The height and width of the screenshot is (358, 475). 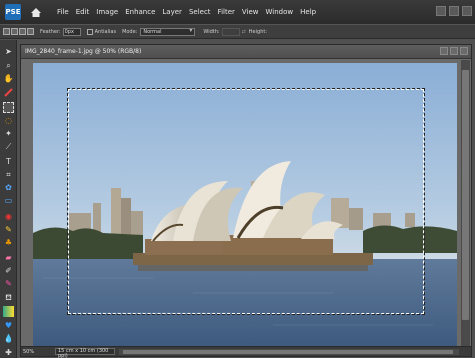 I want to click on menu-layer: Layer, so click(x=172, y=12).